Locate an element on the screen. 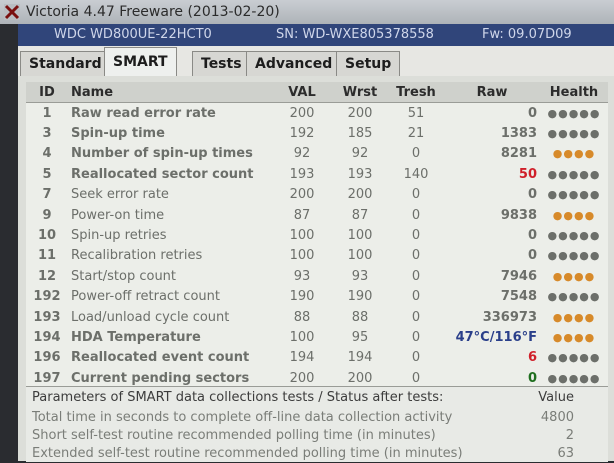 Image resolution: width=614 pixels, height=463 pixels. attr-name: Start/stop count is located at coordinates (124, 276).